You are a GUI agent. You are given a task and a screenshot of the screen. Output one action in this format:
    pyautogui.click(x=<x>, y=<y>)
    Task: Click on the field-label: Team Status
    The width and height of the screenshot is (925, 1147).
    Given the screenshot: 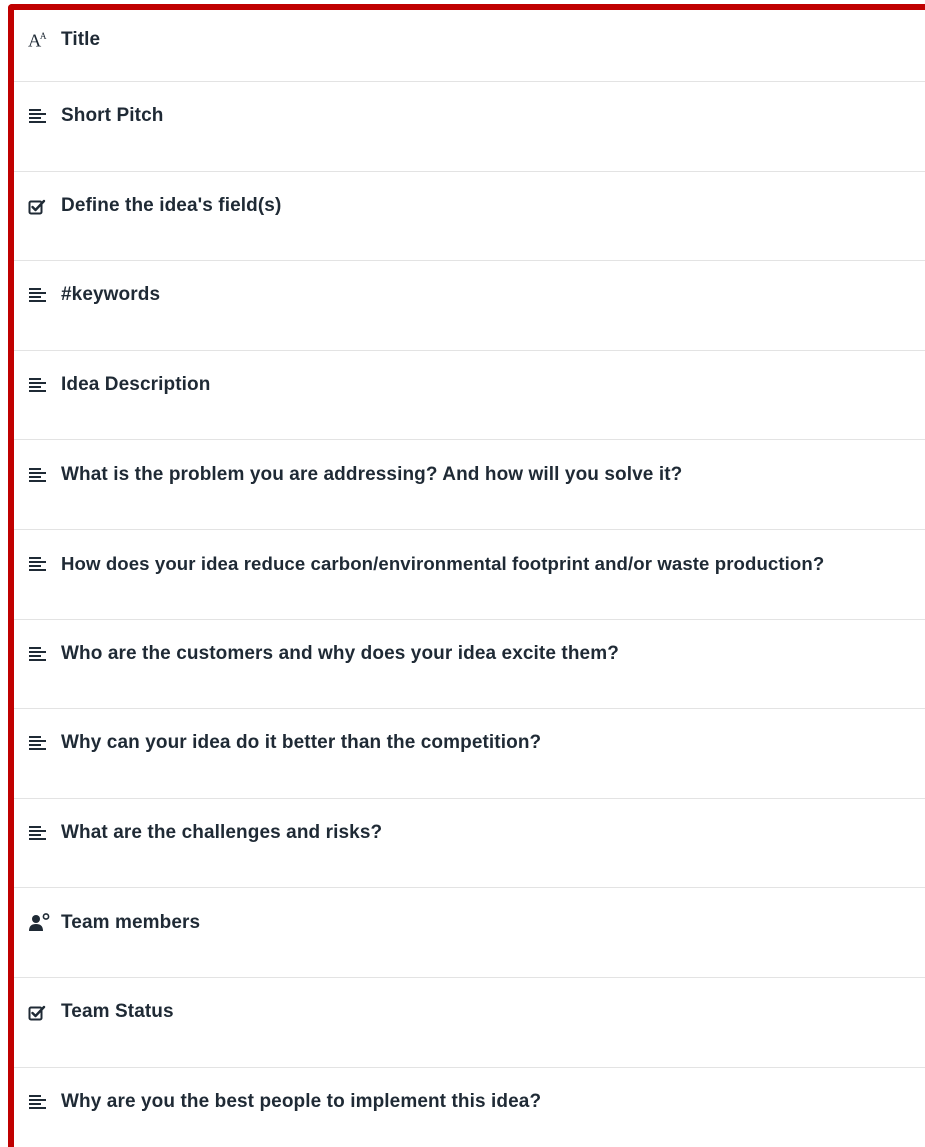 What is the action you would take?
    pyautogui.click(x=117, y=1012)
    